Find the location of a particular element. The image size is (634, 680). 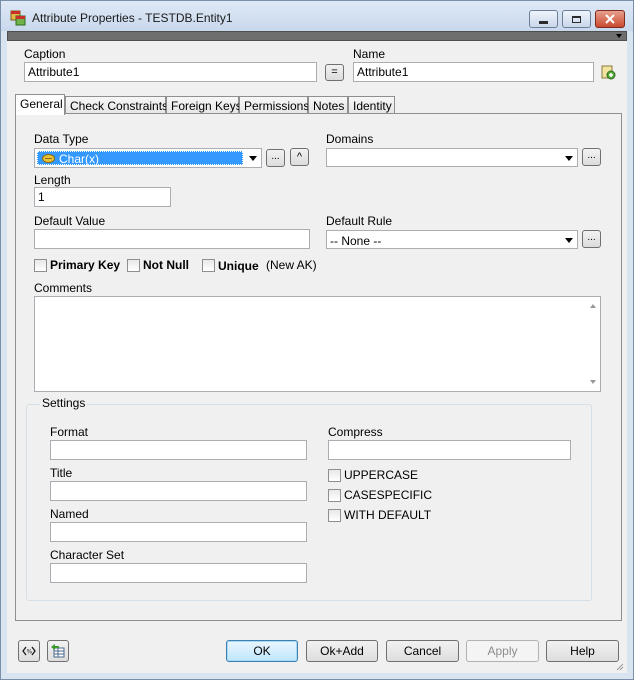

tab-check-constraints-label: Check Constraints is located at coordinates (119, 106).